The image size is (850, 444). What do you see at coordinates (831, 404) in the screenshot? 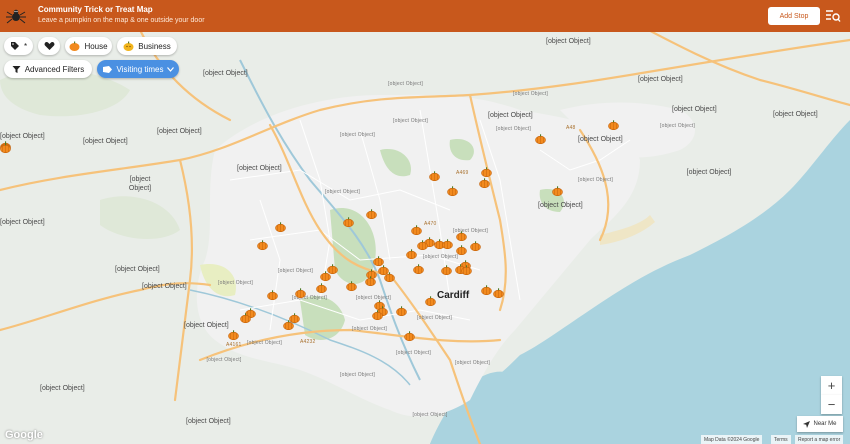
I see `zoom-out-button: −` at bounding box center [831, 404].